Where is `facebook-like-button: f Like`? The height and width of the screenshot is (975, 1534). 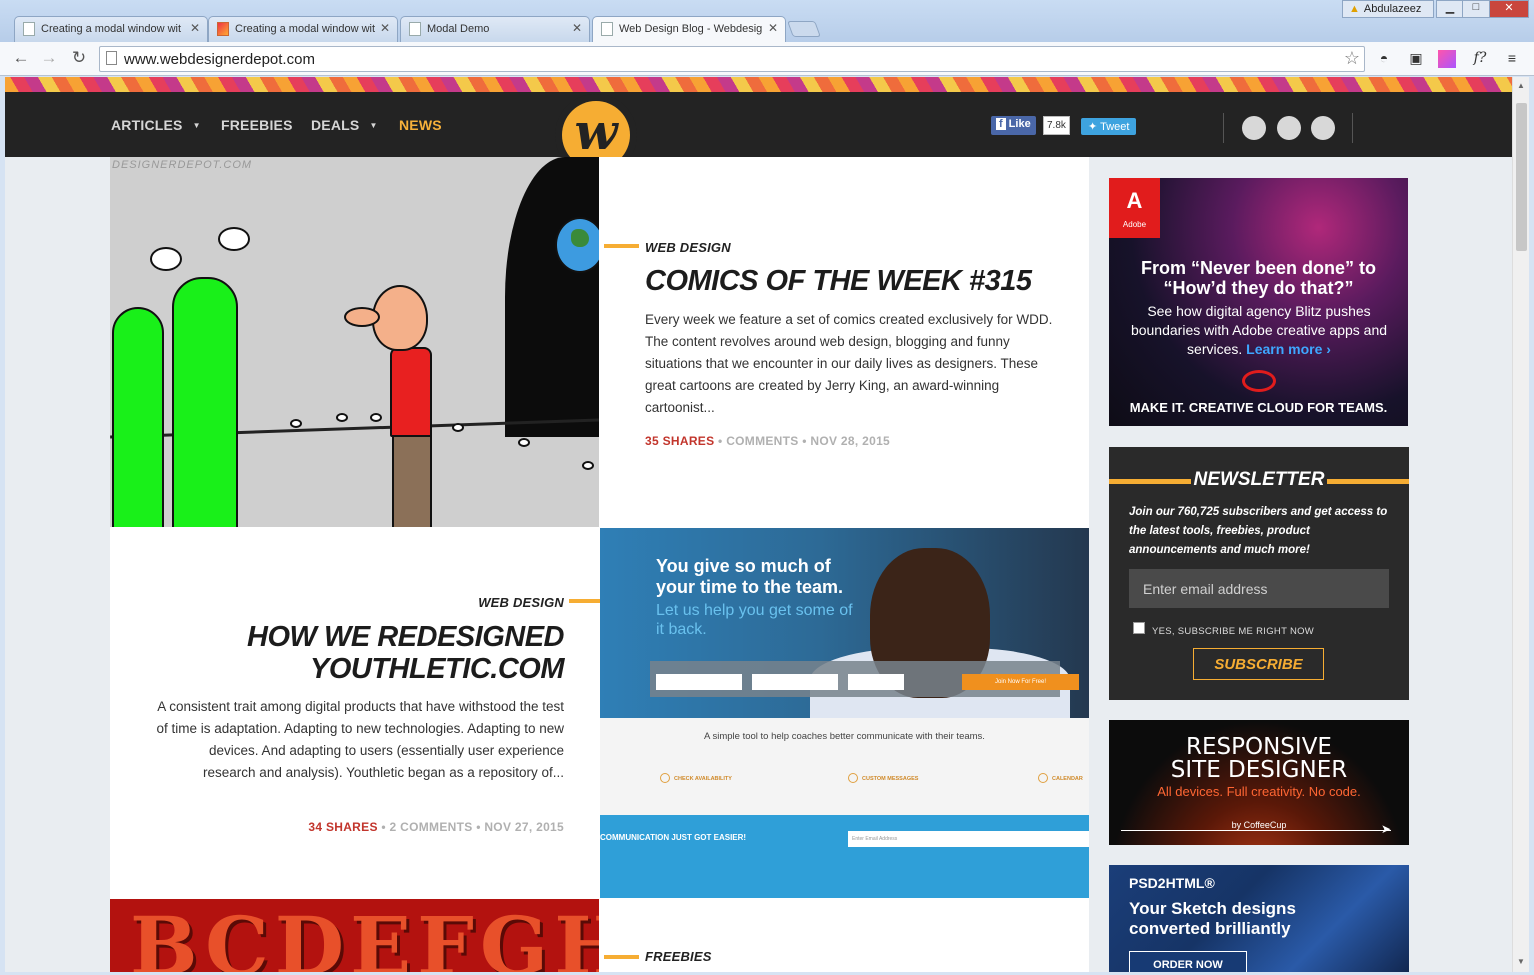 facebook-like-button: f Like is located at coordinates (1013, 125).